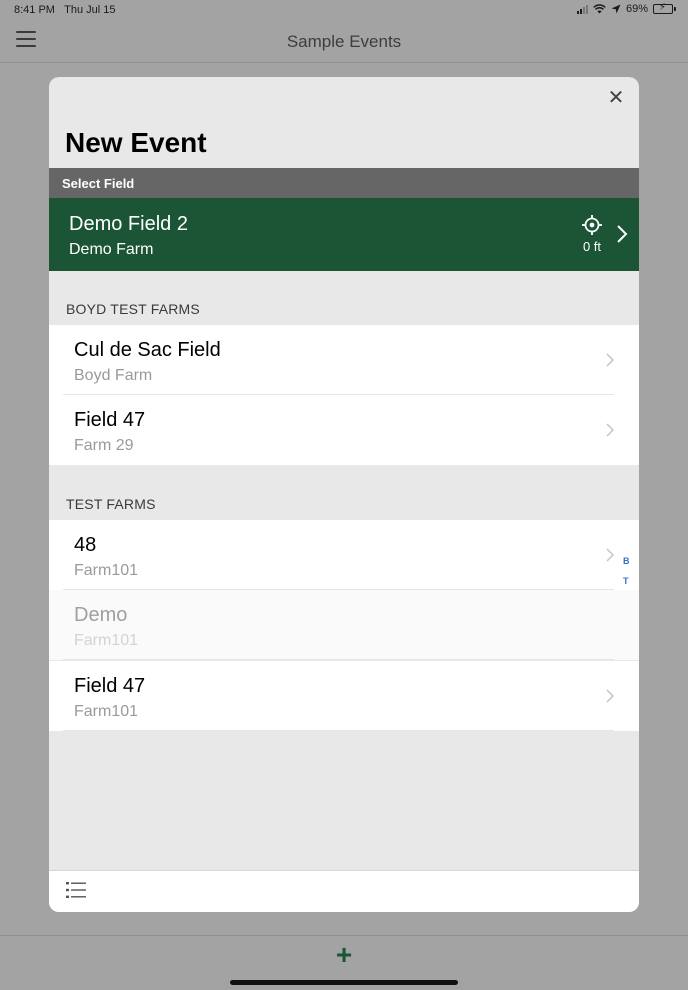 This screenshot has height=990, width=688. I want to click on nav-bar: Sample Events, so click(344, 42).